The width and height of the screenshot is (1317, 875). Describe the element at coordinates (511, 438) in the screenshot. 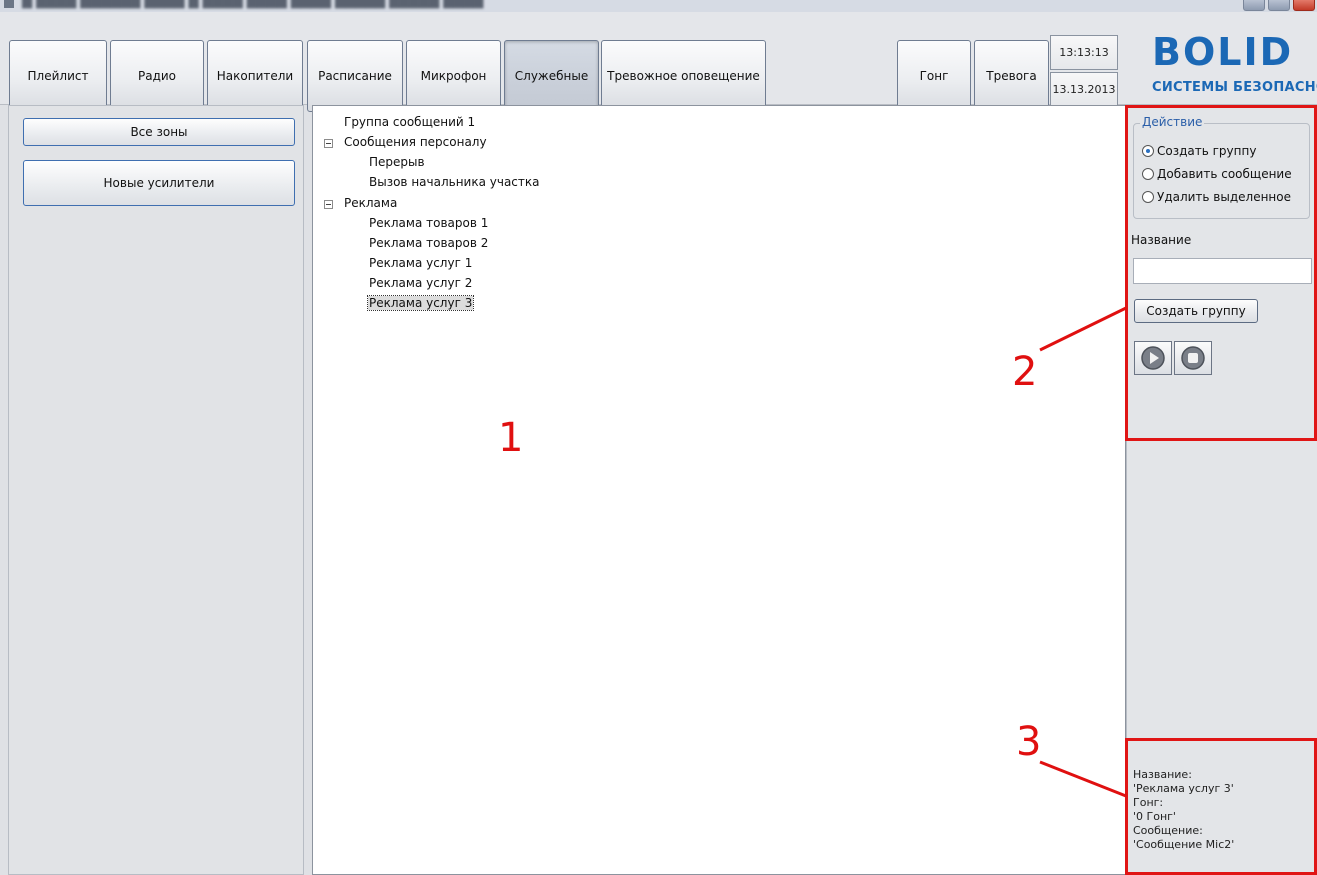

I see `callout-number-1: 1` at that location.